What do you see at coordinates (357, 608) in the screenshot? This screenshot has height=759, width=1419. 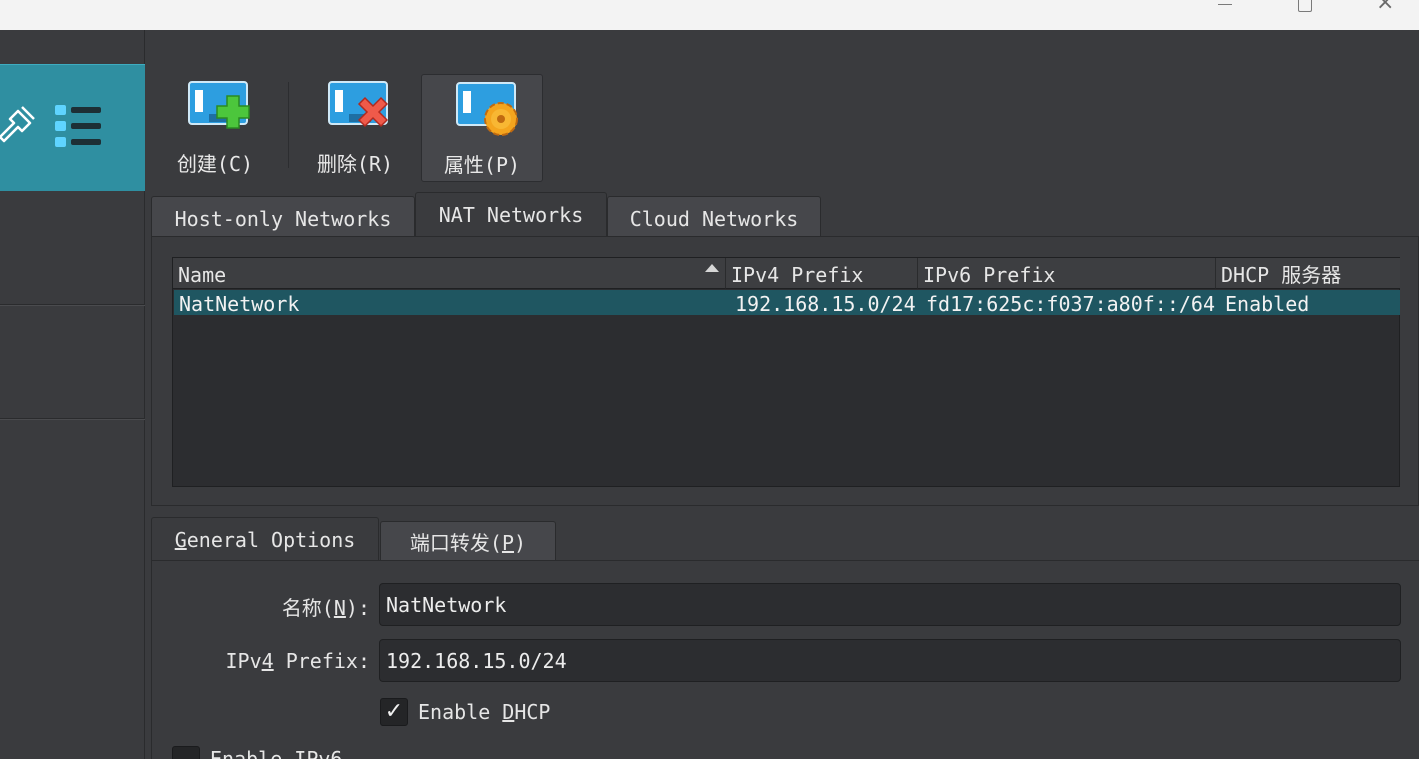 I see `label-part: ):` at bounding box center [357, 608].